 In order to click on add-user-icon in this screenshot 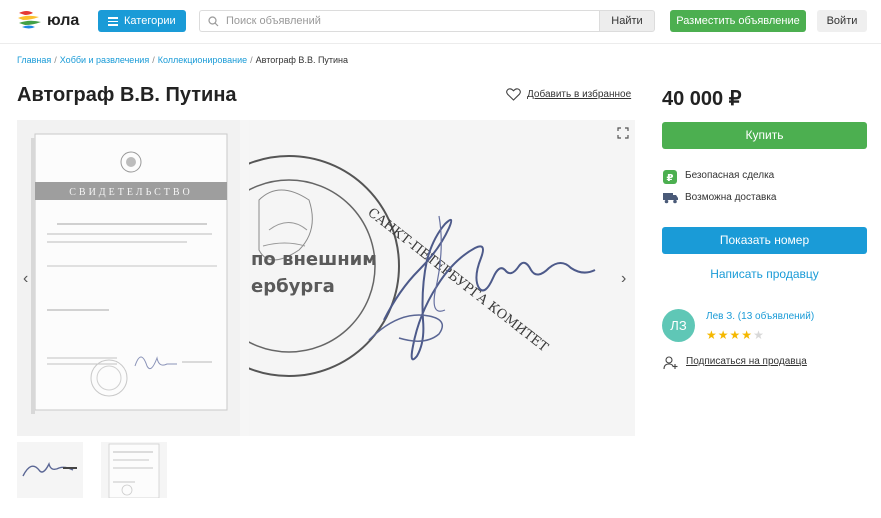, I will do `click(670, 363)`.